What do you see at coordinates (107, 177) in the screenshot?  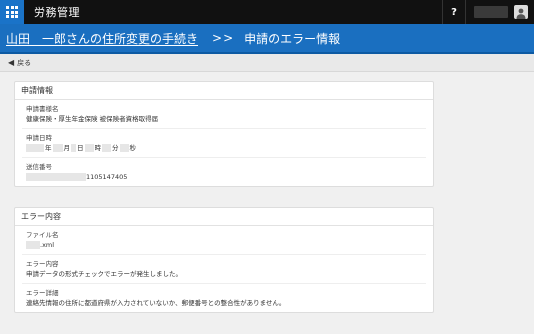 I see `send-number-value: 1105147405` at bounding box center [107, 177].